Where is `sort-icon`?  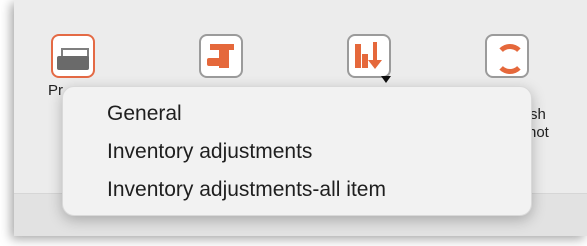
sort-icon is located at coordinates (369, 56).